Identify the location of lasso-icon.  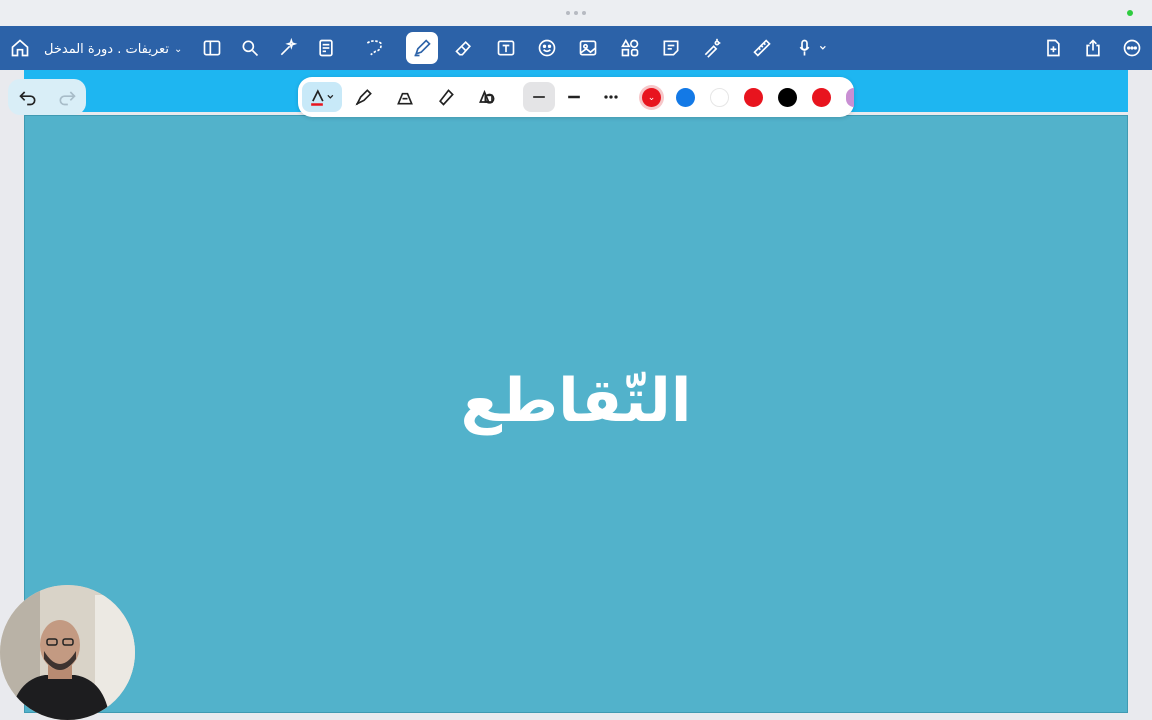
(374, 48).